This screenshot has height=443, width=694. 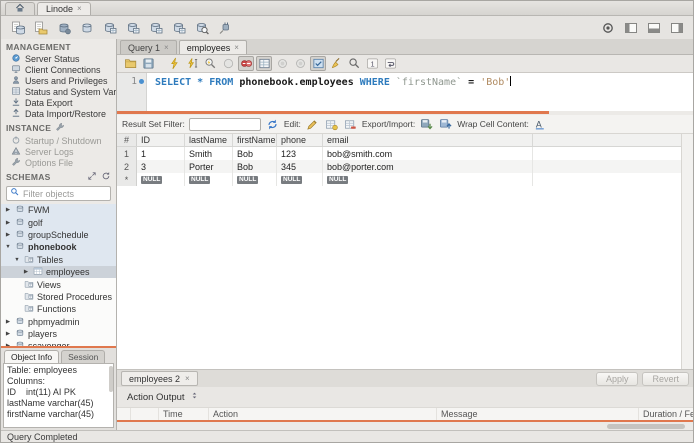 I want to click on reconnect-dbms-icon, so click(x=224, y=27).